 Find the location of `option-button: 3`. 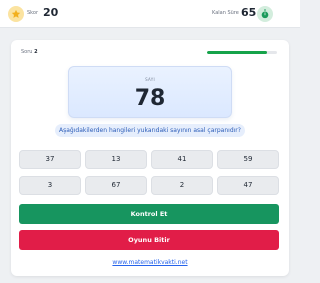

option-button: 3 is located at coordinates (50, 185).